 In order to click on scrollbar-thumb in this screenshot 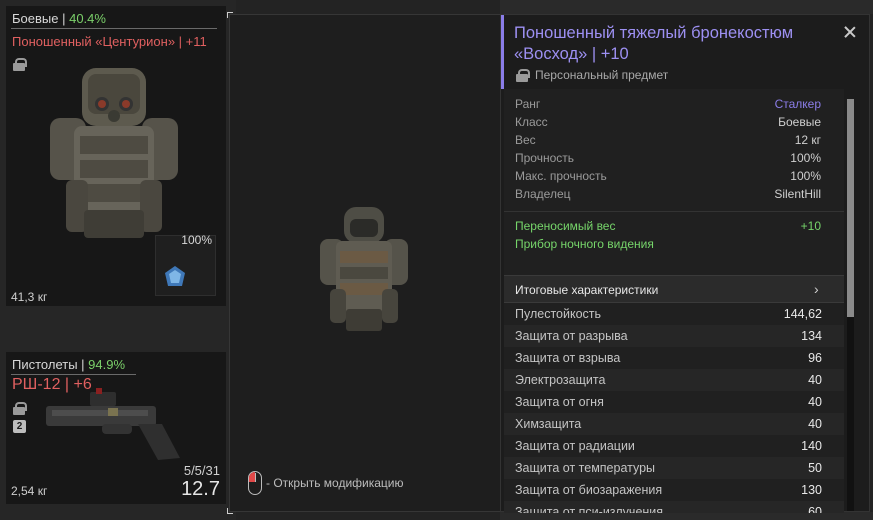, I will do `click(850, 208)`.